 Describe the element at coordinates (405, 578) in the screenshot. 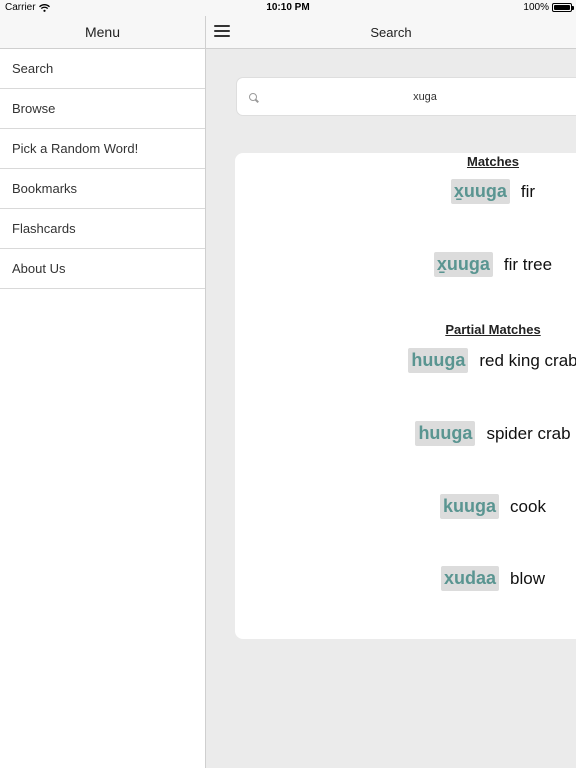

I see `partial-entry: xudaa blow` at that location.